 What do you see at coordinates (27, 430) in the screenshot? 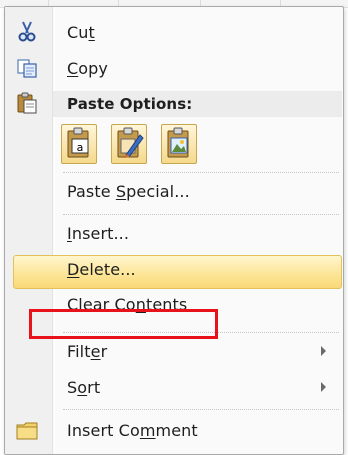
I see `comment-icon` at bounding box center [27, 430].